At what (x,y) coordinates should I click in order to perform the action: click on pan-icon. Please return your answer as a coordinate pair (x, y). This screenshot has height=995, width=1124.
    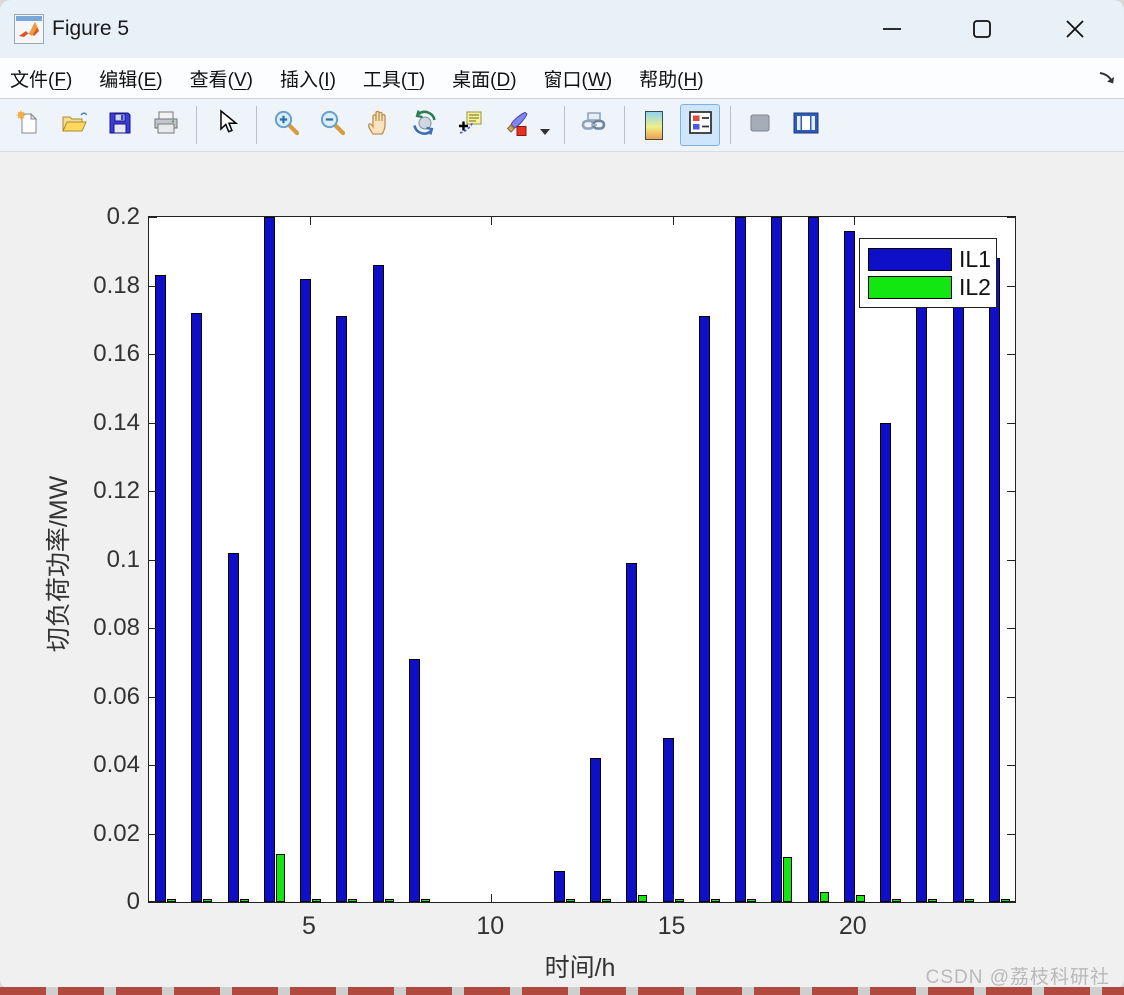
    Looking at the image, I should click on (378, 125).